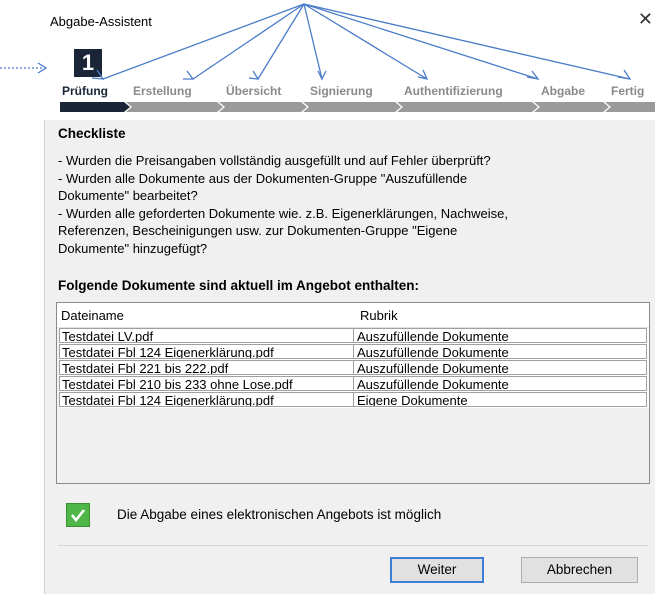  I want to click on table-header: Dateiname Rubrik, so click(353, 315).